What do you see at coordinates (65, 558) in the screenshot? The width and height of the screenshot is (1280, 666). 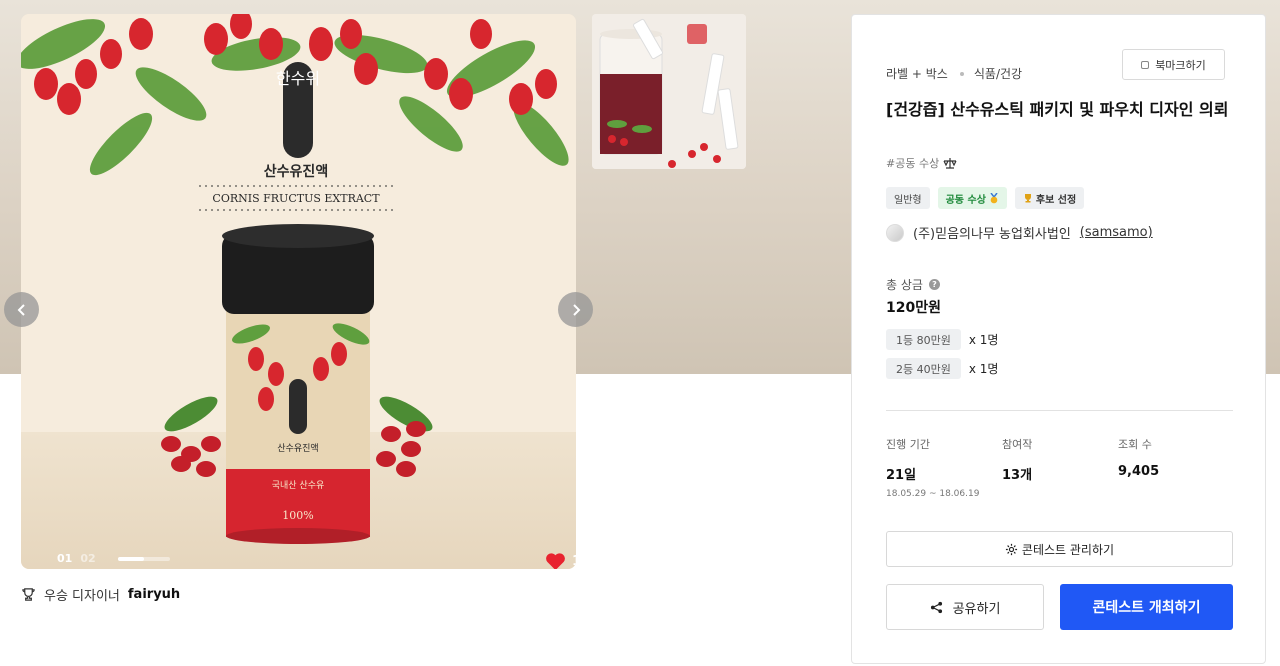 I see `pager-current: 01` at bounding box center [65, 558].